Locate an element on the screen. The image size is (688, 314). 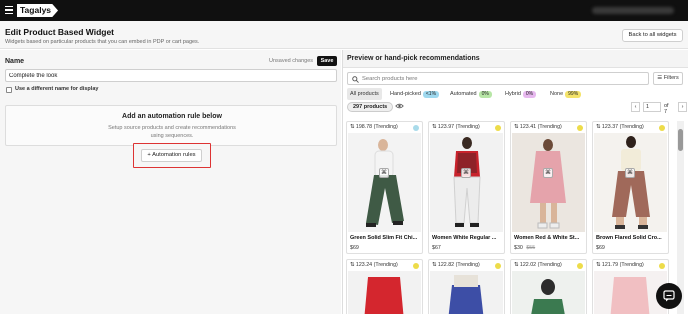
display-name-checkbox-label: Use a different name for display is located at coordinates (56, 89).